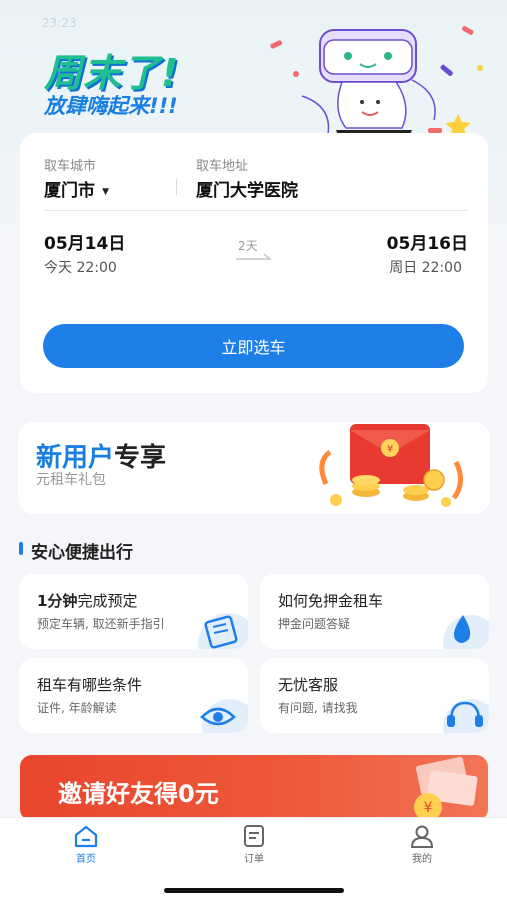 This screenshot has height=900, width=507. What do you see at coordinates (86, 859) in the screenshot?
I see `tab-label: 首页` at bounding box center [86, 859].